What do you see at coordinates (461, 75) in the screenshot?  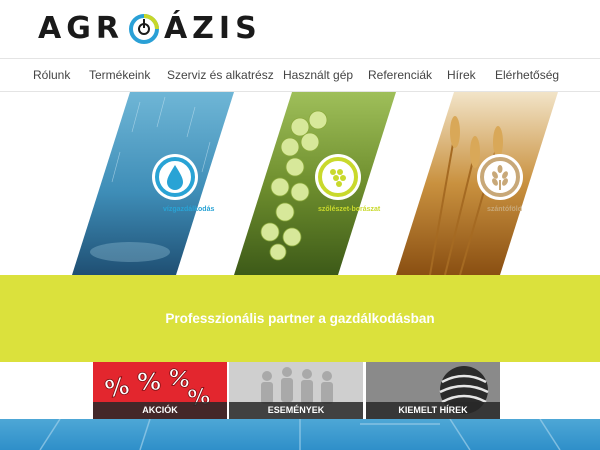 I see `nav-item-hirek: Hírek` at bounding box center [461, 75].